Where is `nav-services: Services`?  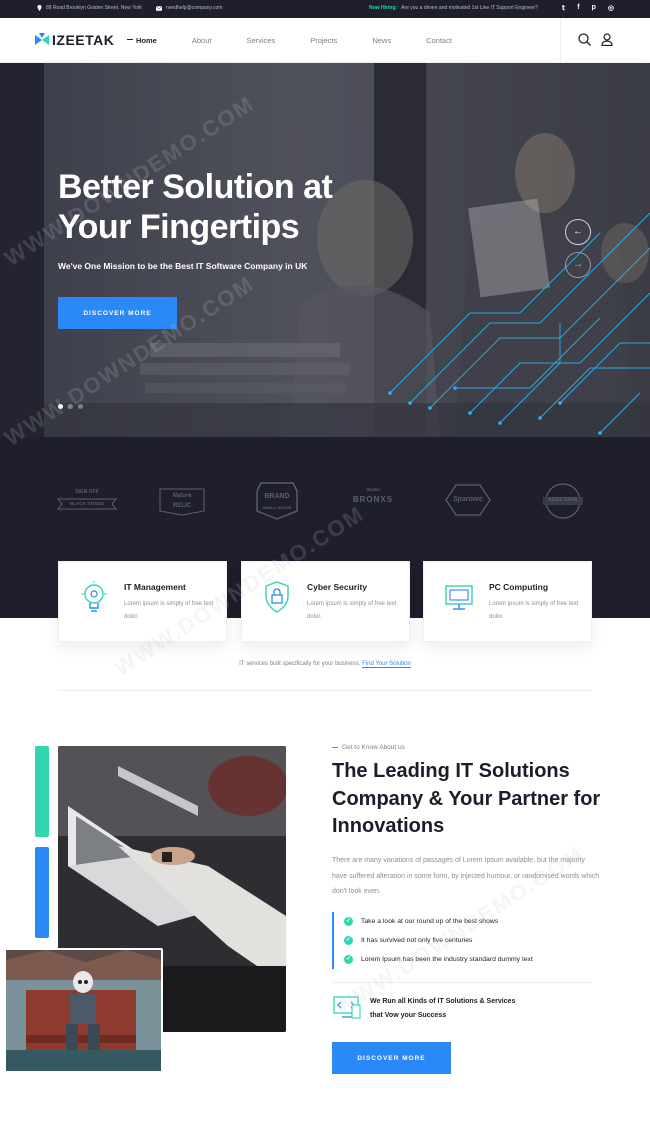
nav-services: Services is located at coordinates (260, 40).